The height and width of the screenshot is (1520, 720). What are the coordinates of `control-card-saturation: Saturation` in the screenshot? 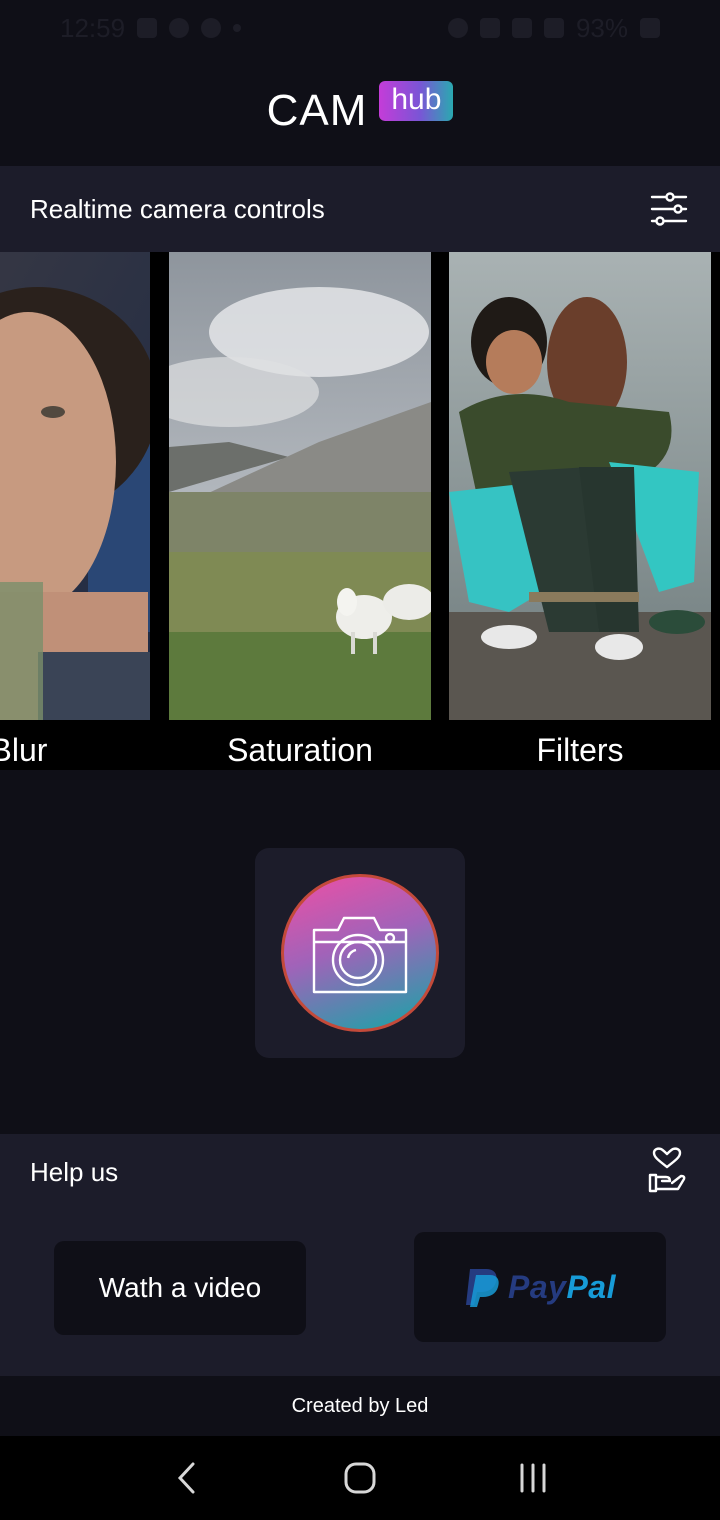 It's located at (300, 511).